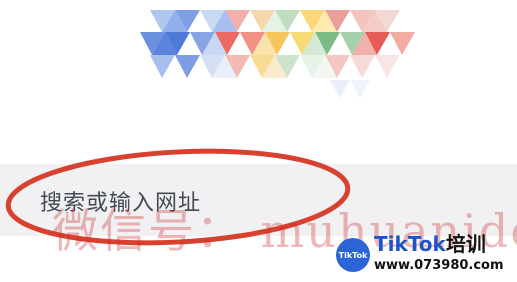 The height and width of the screenshot is (282, 517). I want to click on brand-name: TikTok培训, so click(430, 244).